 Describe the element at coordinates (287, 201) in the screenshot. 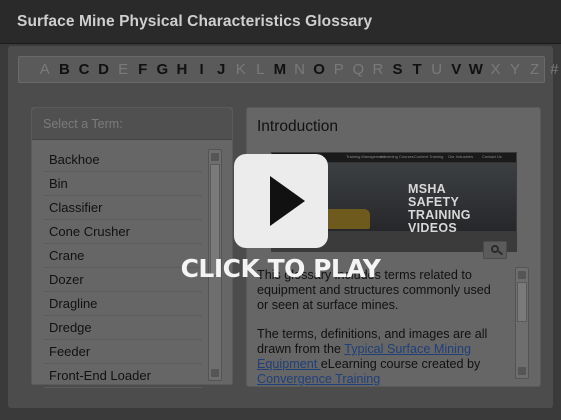

I see `play-icon` at that location.